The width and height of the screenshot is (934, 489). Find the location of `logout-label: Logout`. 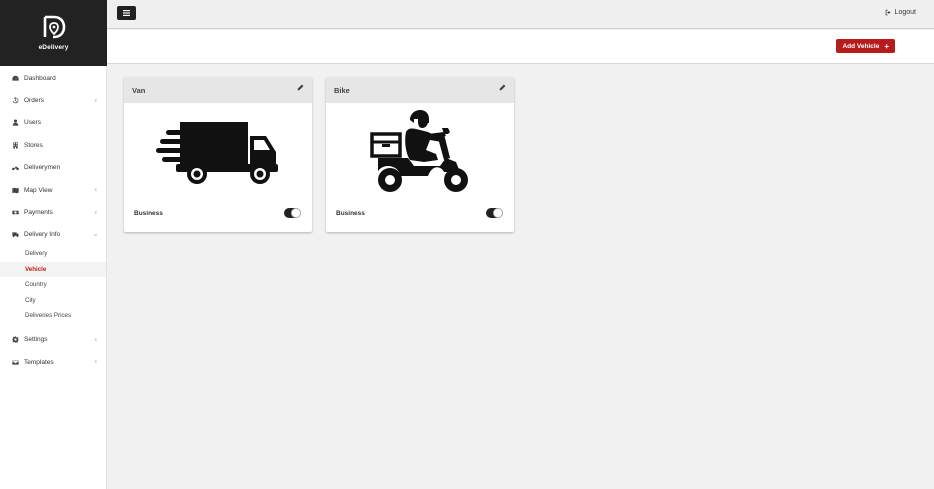

logout-label: Logout is located at coordinates (905, 12).